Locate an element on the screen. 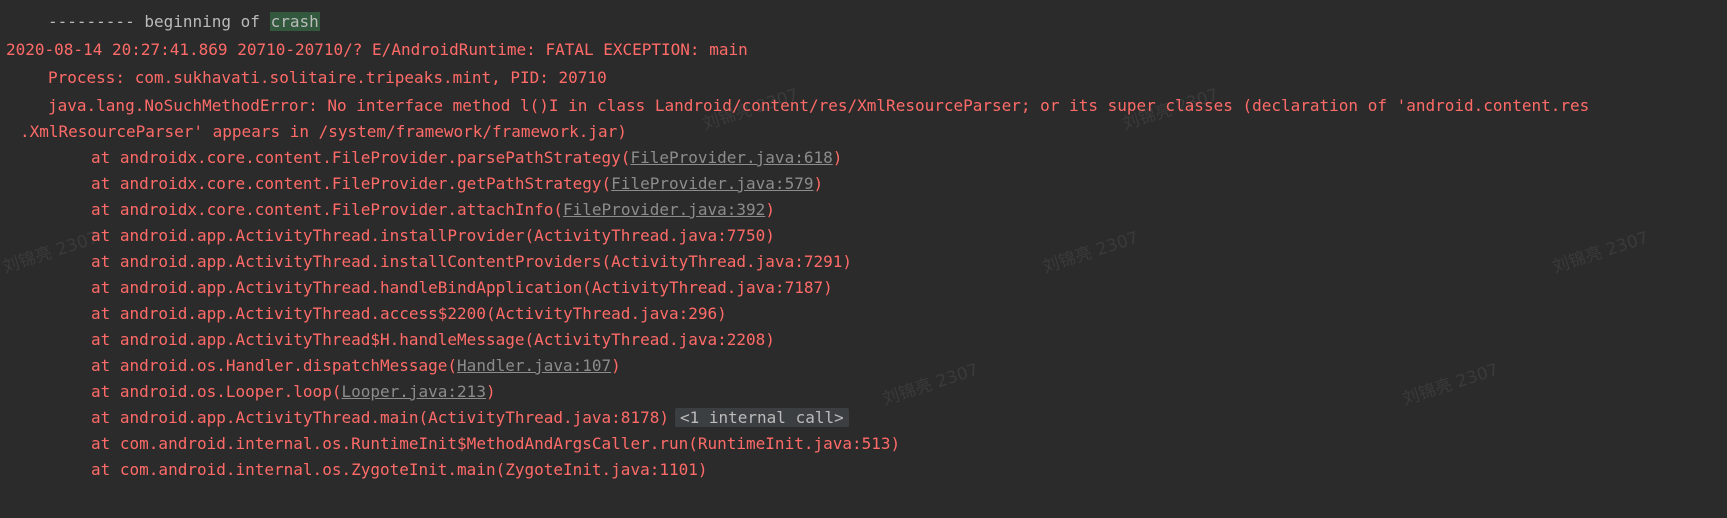 The height and width of the screenshot is (518, 1727). crash-keyword-highlight: crash is located at coordinates (294, 21).